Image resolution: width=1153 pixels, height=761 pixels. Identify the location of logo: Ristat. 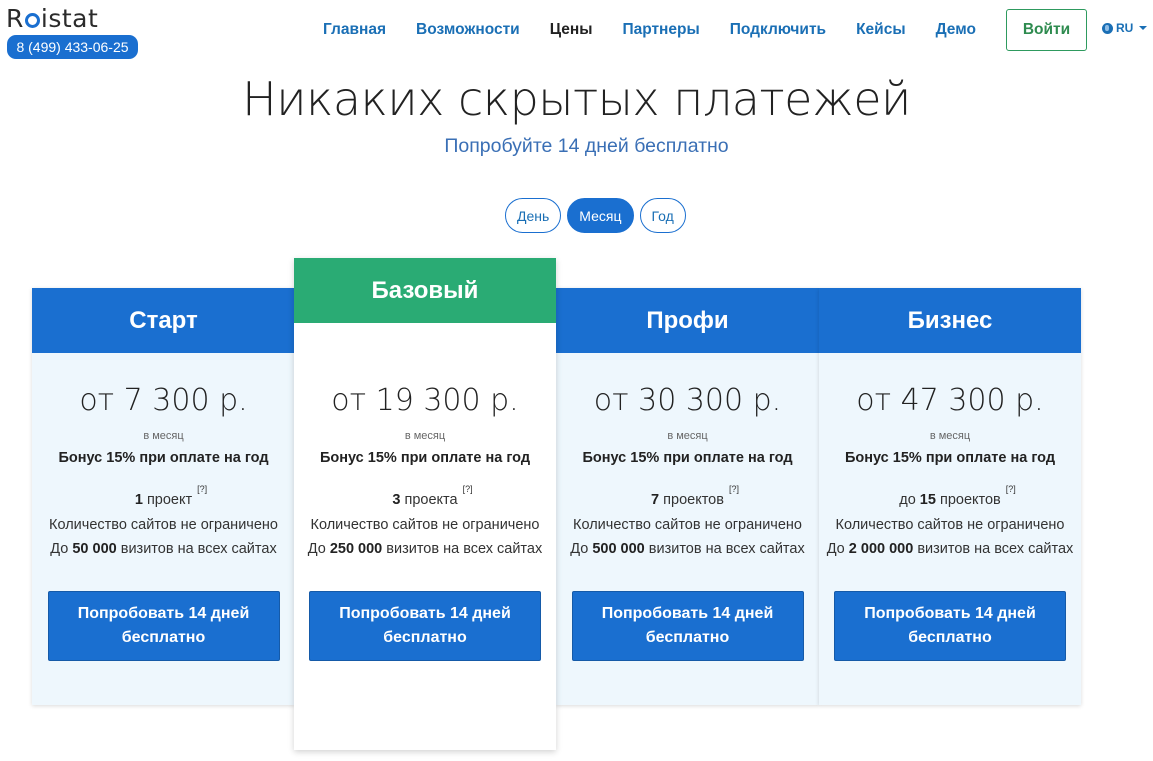
(52, 18).